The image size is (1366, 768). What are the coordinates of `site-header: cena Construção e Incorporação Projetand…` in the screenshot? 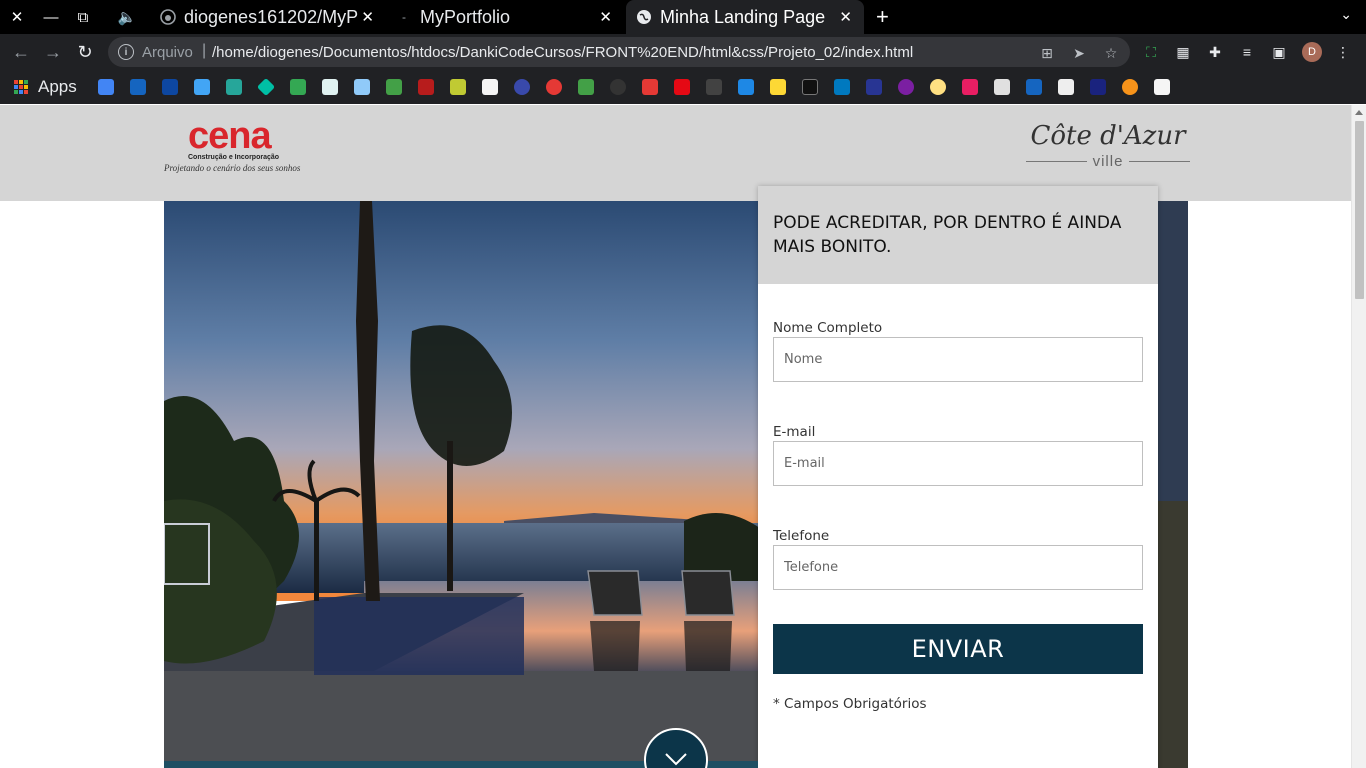 It's located at (683, 153).